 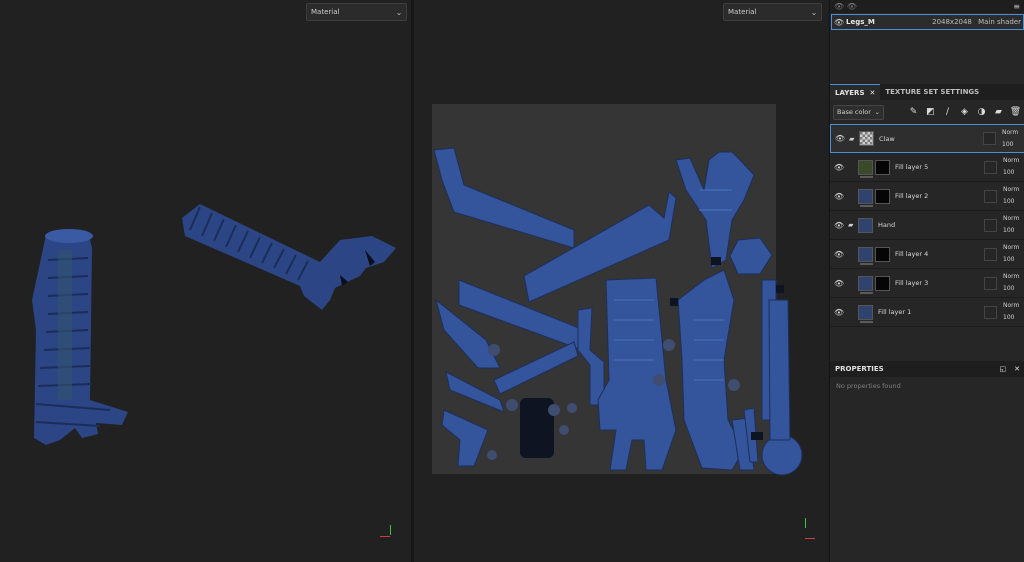 I want to click on arm-mesh, so click(x=289, y=257).